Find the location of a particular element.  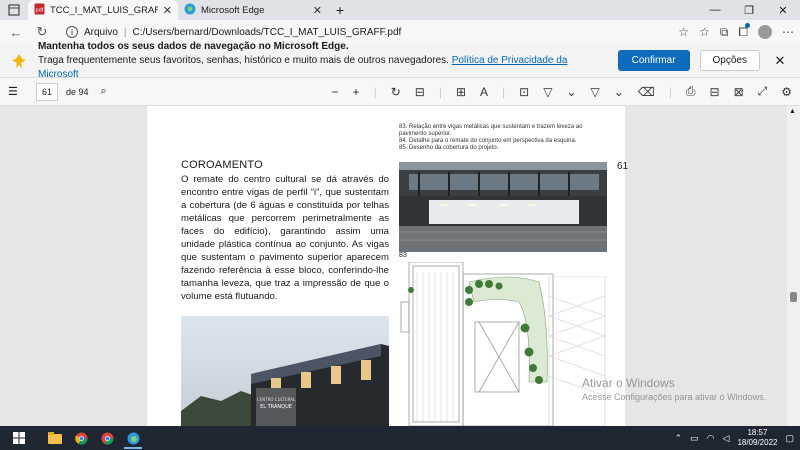

date: 18/09/2022 is located at coordinates (757, 442).